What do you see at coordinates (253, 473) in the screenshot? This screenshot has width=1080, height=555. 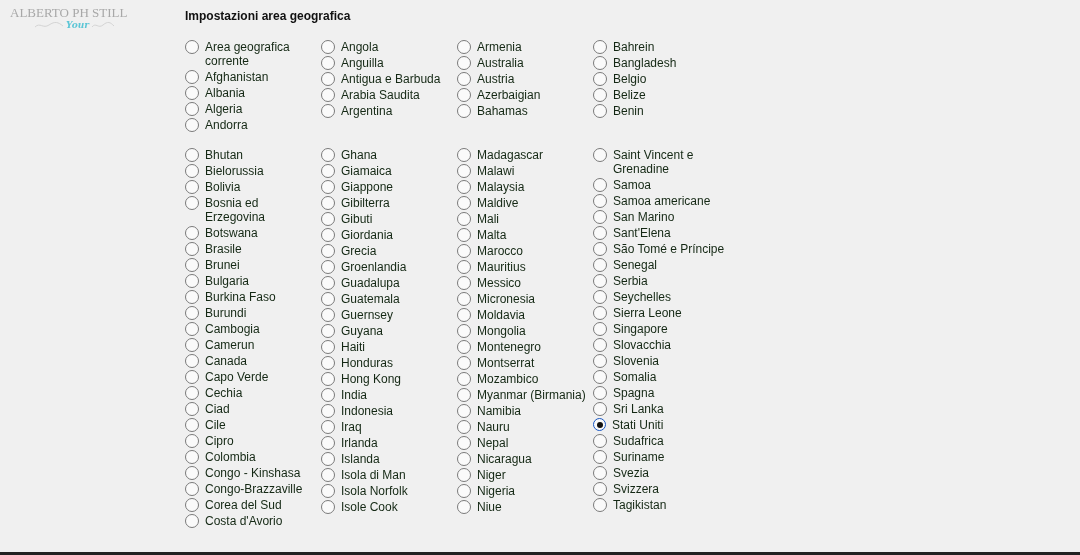 I see `option-label: Congo - Kinshasa` at bounding box center [253, 473].